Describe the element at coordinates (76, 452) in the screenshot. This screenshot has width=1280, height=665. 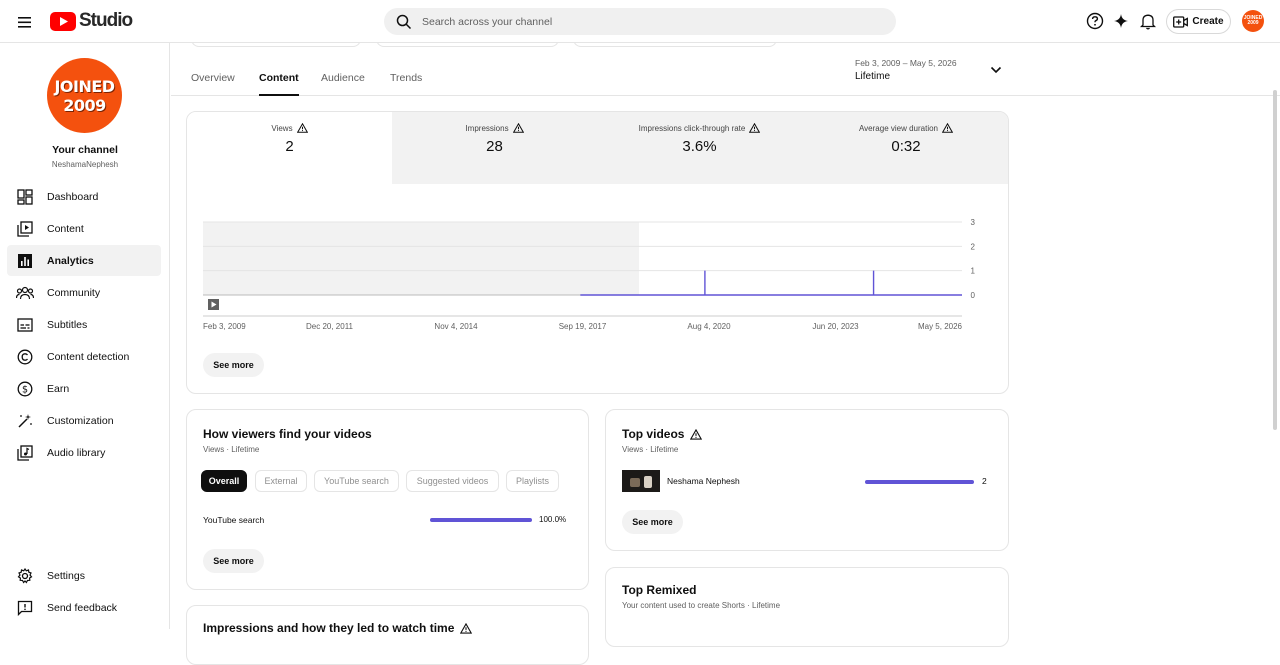
I see `sidebar-item-label: Audio library` at that location.